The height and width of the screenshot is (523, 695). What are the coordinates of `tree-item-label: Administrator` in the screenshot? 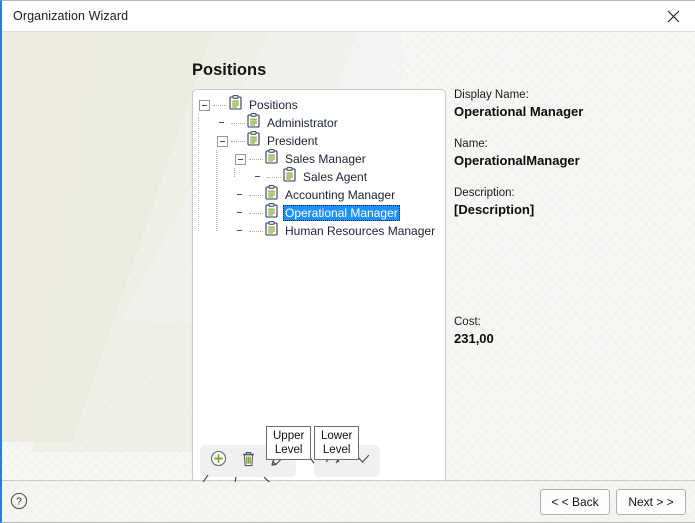 It's located at (302, 123).